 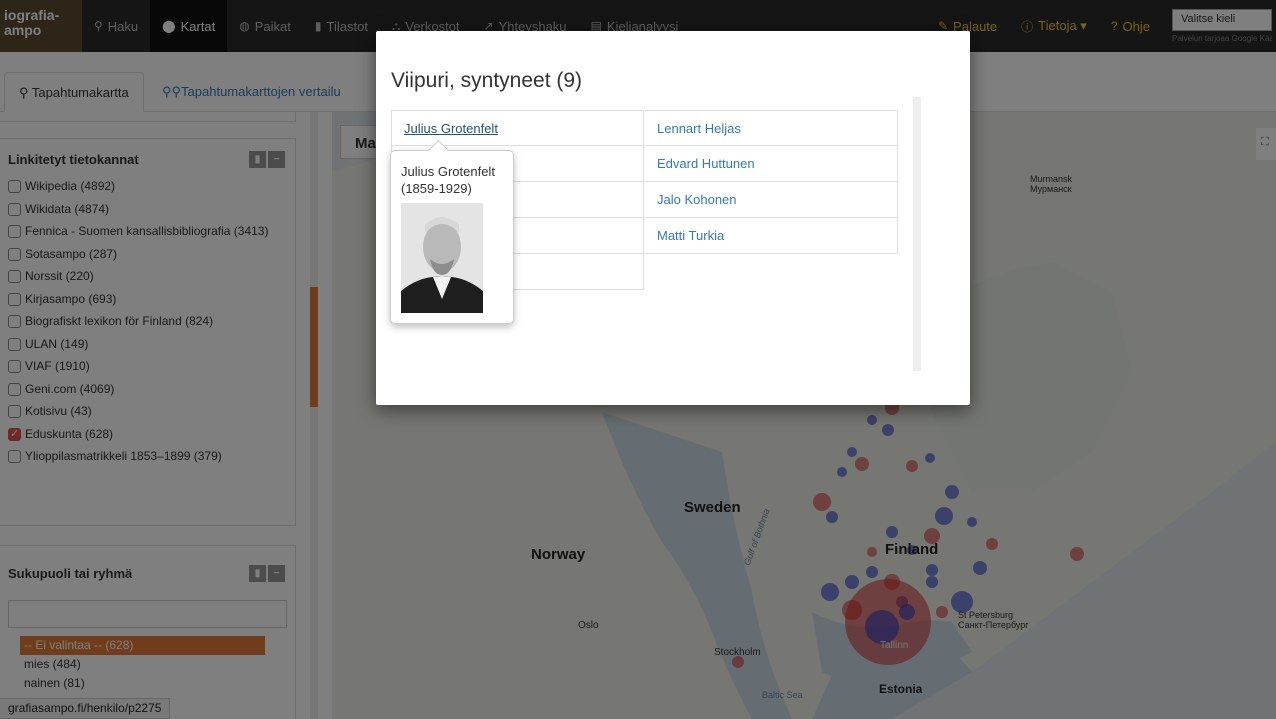 I want to click on person-link: Matti Turkia, so click(x=771, y=236).